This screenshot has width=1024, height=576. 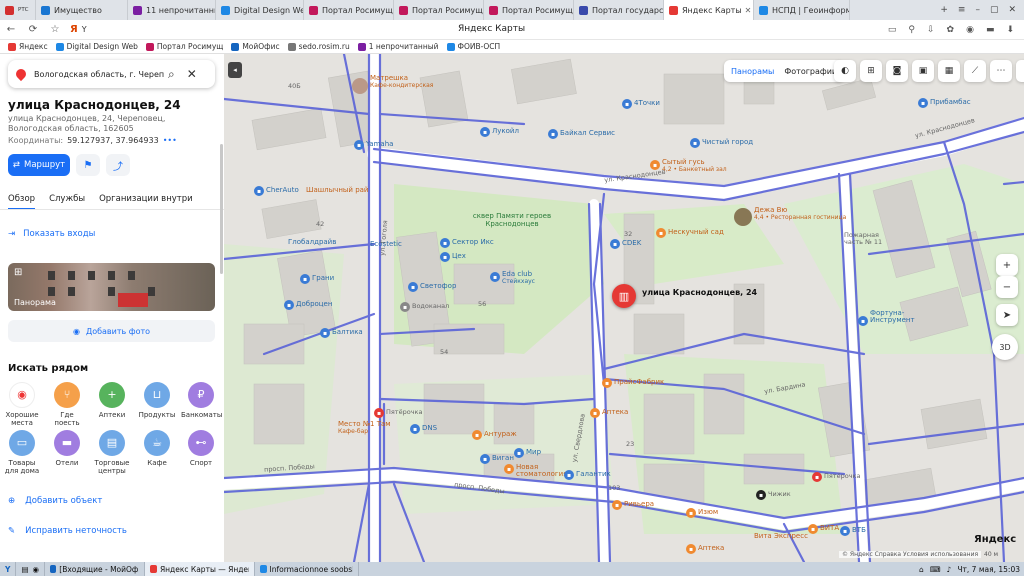 I want to click on poi-vigan: Виган, so click(x=503, y=458).